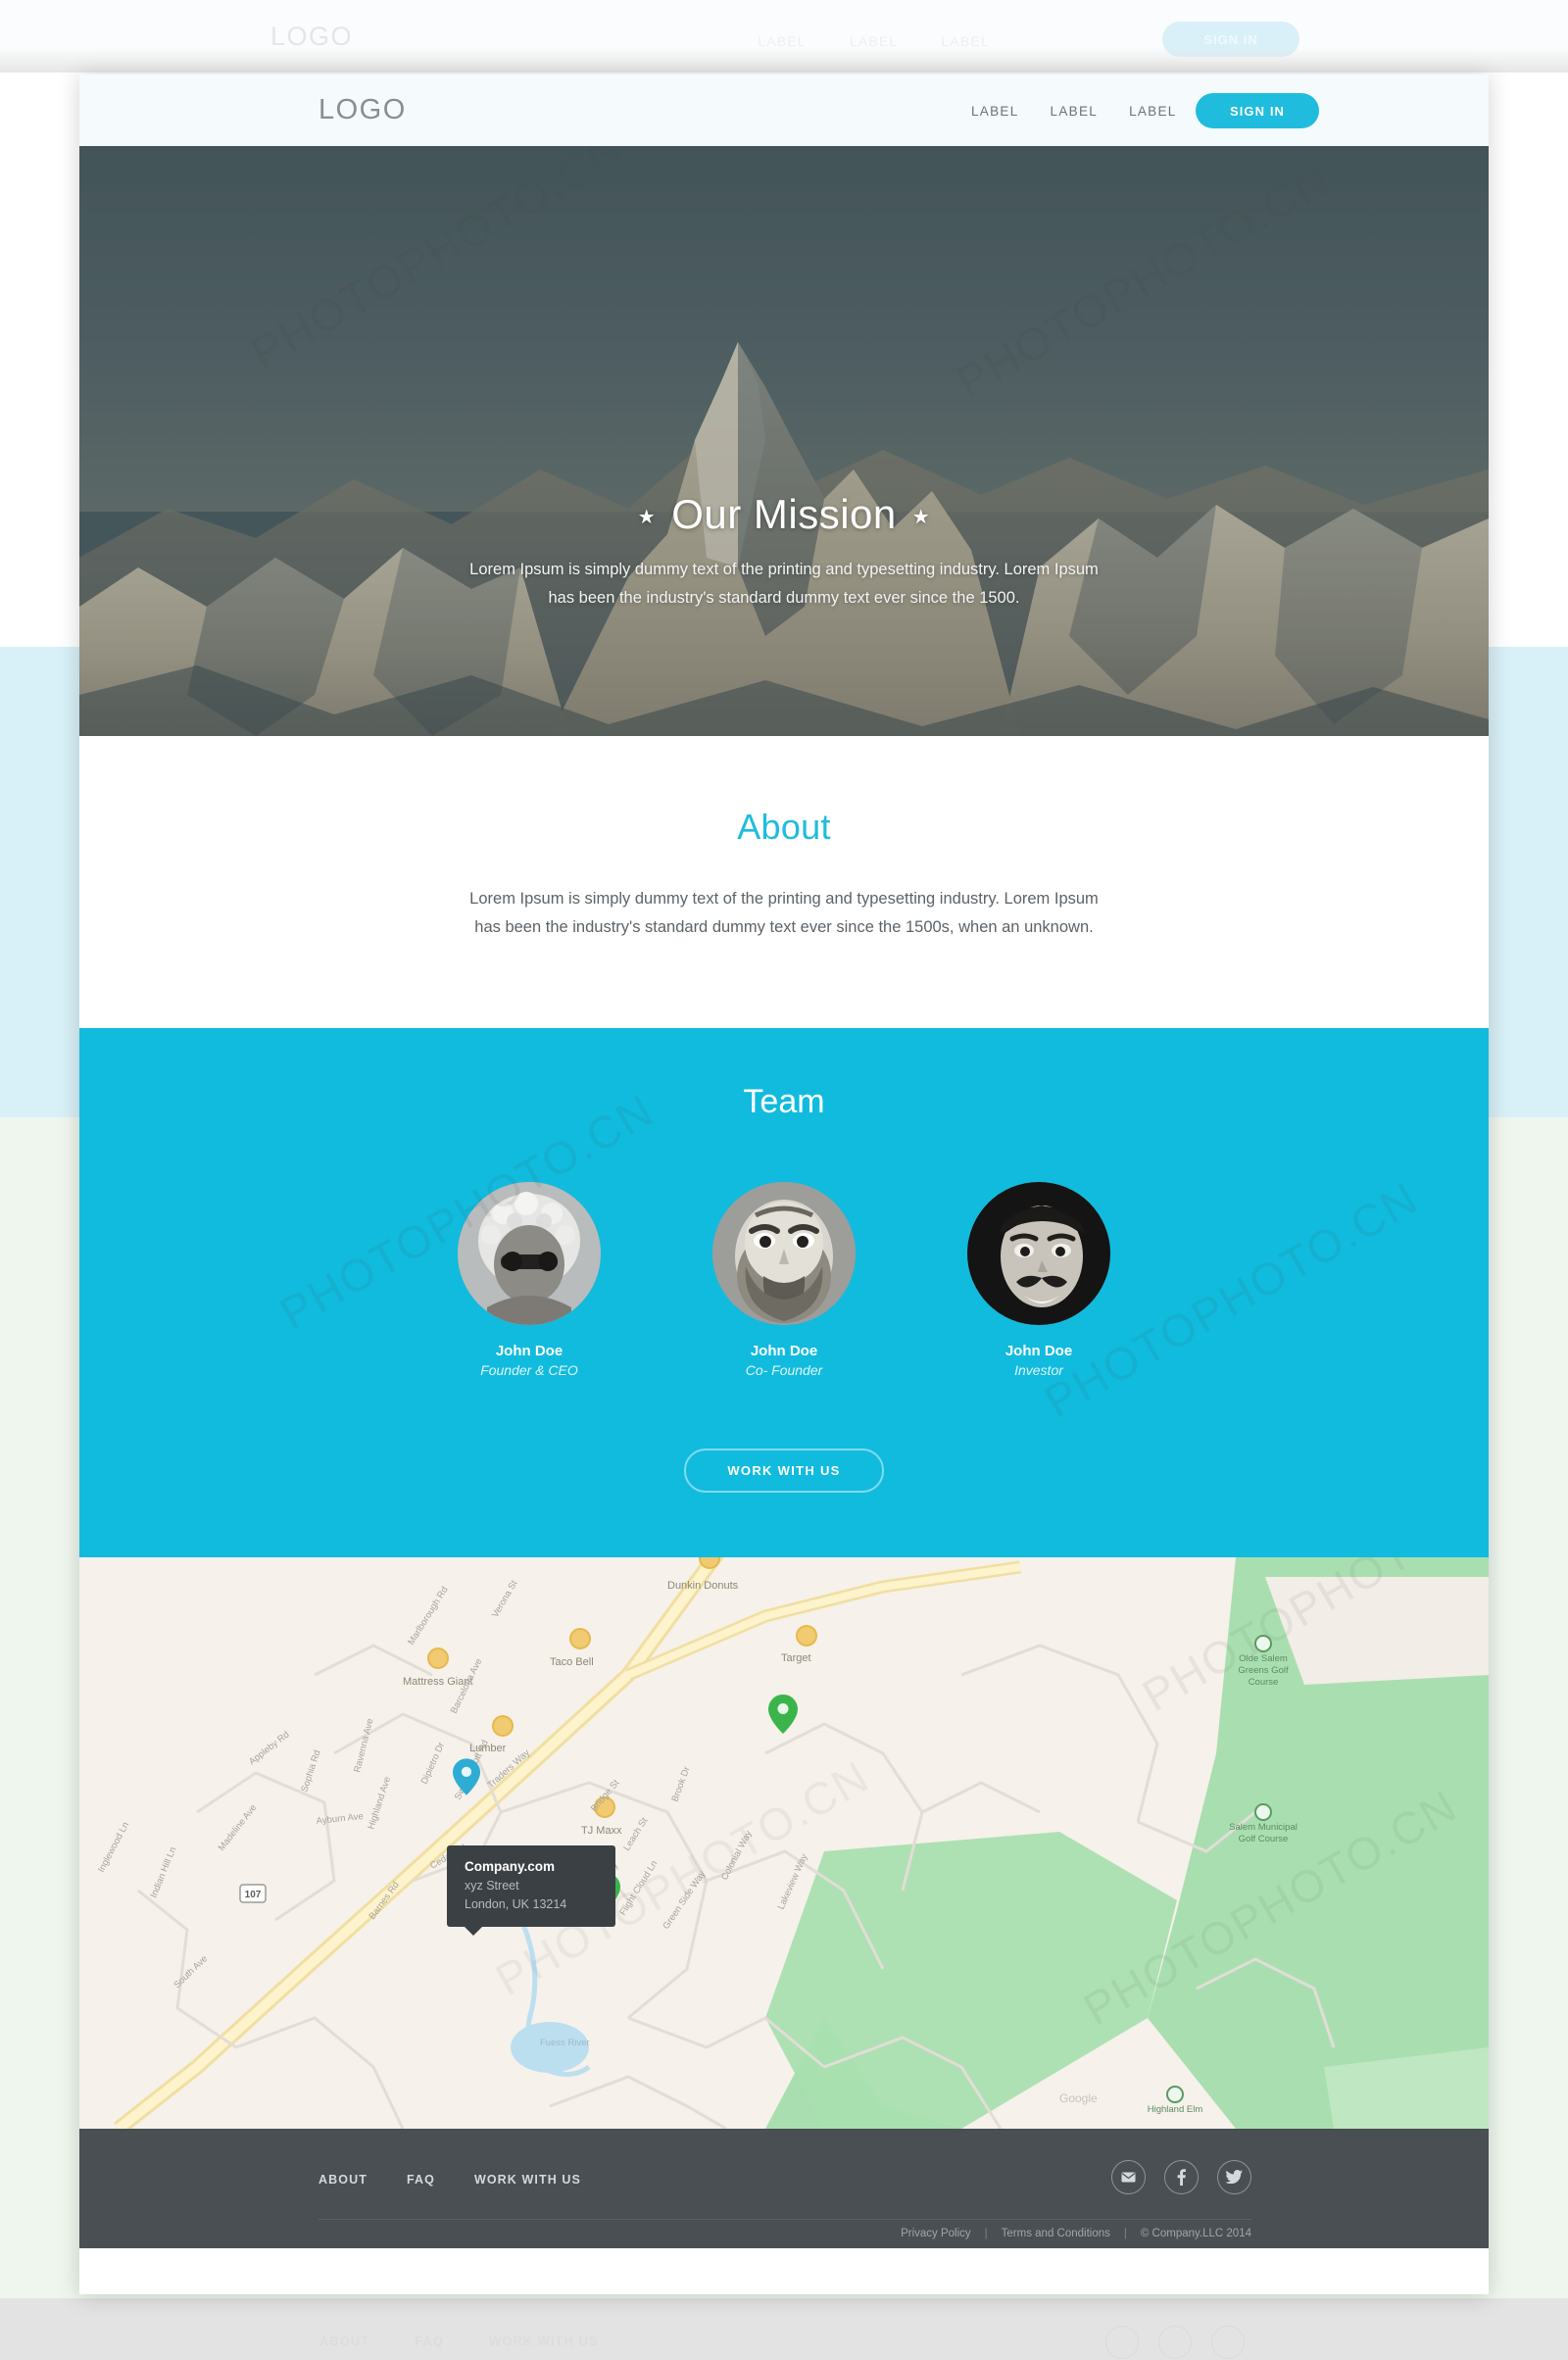 The image size is (1568, 2360). What do you see at coordinates (1263, 1658) in the screenshot?
I see `svg-text: Olde Salem` at bounding box center [1263, 1658].